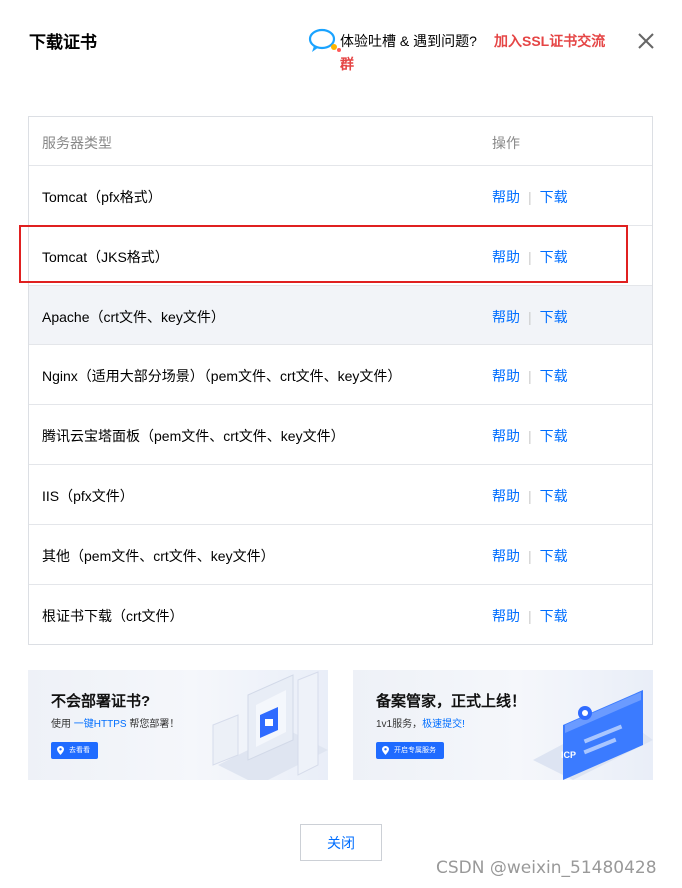 The height and width of the screenshot is (888, 682). Describe the element at coordinates (340, 555) in the screenshot. I see `table-row: 其他（pem文件、crt文件、key文件） 帮助 | 下载` at that location.